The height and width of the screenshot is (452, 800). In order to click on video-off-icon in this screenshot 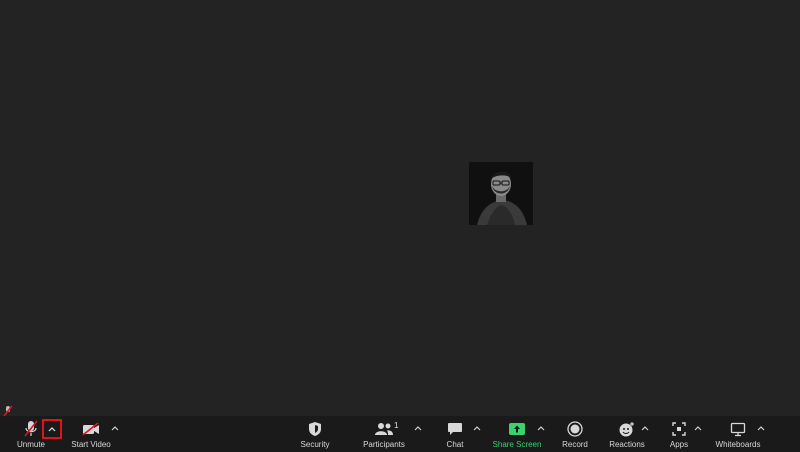, I will do `click(91, 429)`.